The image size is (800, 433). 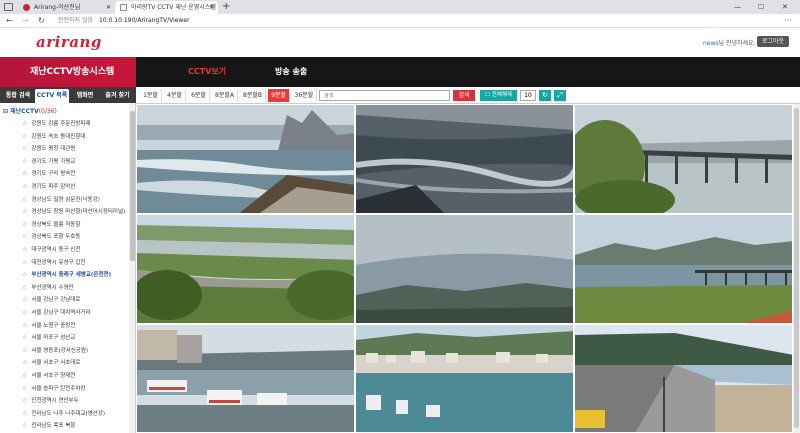 I want to click on tree-item: ☆ 경기도 파주 감악산, so click(x=48, y=186).